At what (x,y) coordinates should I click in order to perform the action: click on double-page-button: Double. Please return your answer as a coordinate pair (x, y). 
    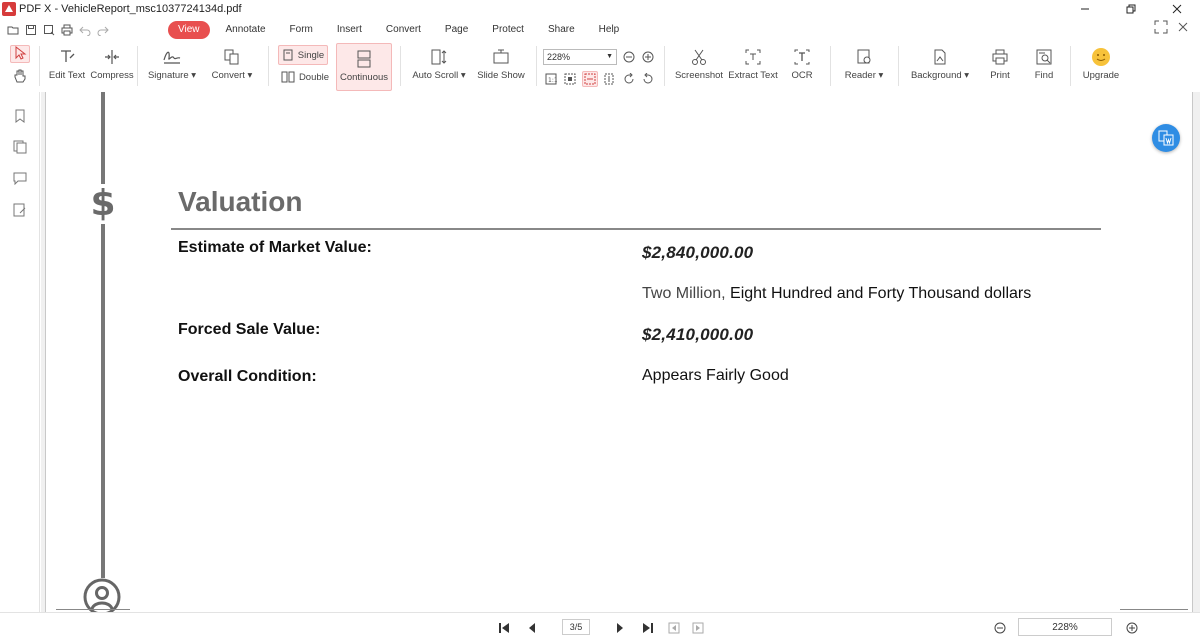
    Looking at the image, I should click on (305, 77).